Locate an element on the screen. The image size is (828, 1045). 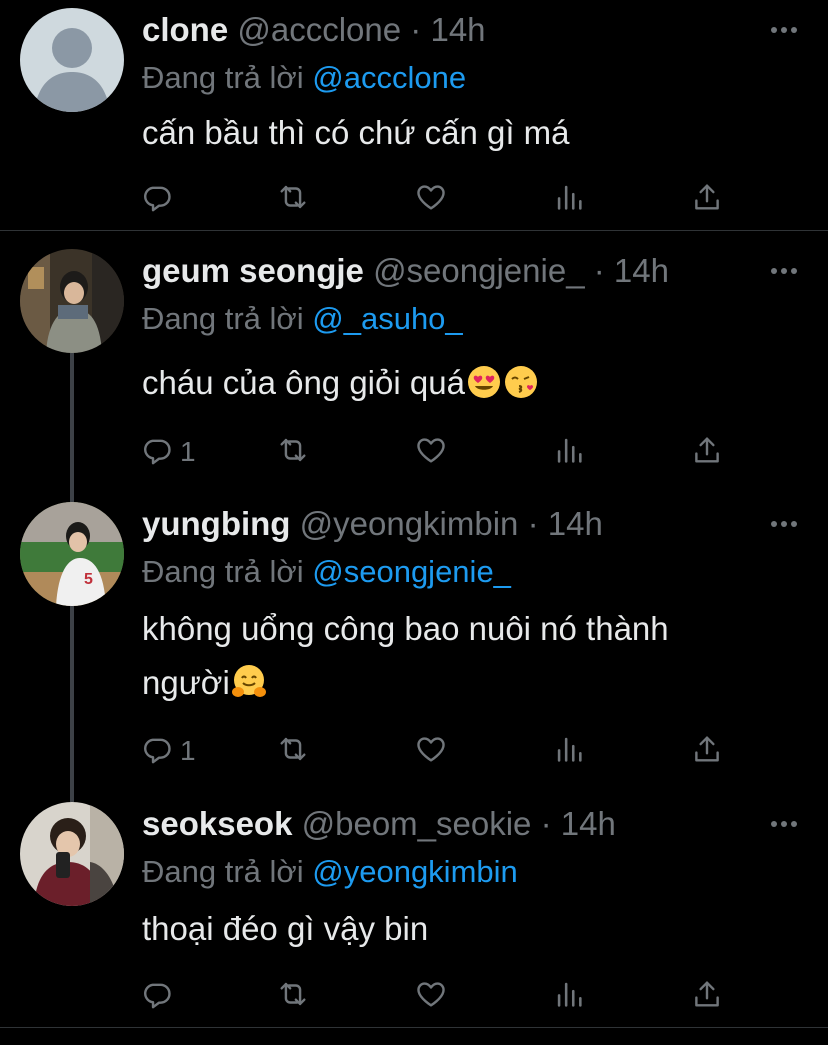
kissing-heart-emoji is located at coordinates (521, 380).